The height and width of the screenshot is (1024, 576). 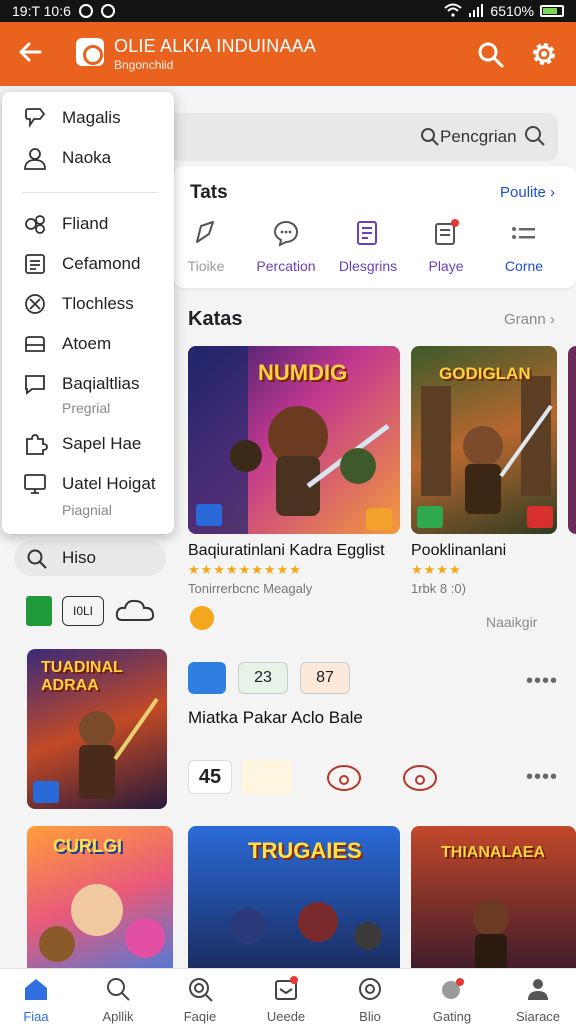 I want to click on drawer-item: Uatel Hoigat, so click(x=89, y=484).